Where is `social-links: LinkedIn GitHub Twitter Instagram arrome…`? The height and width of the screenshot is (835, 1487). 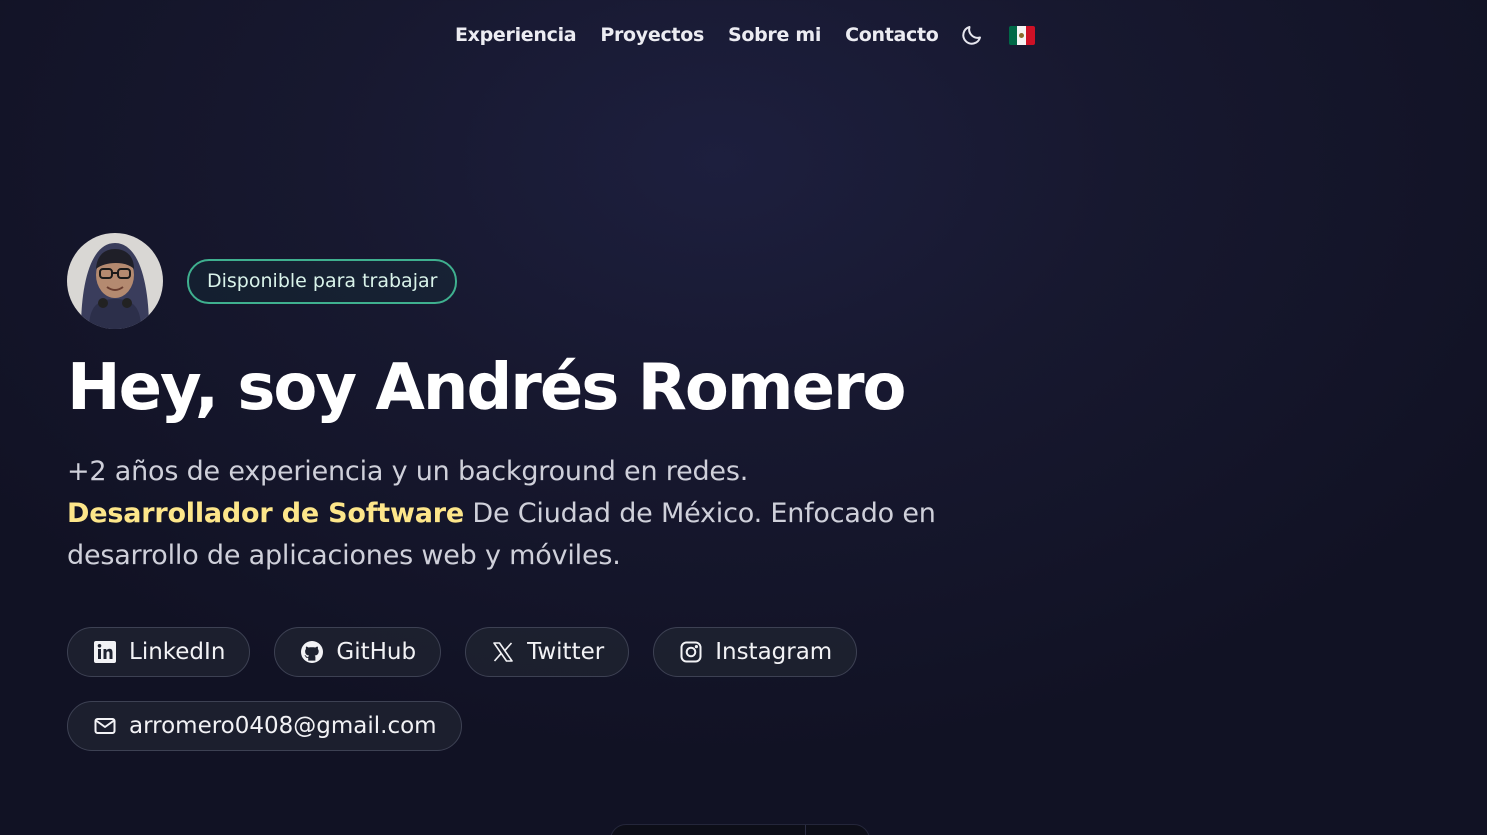 social-links: LinkedIn GitHub Twitter Instagram arrome… is located at coordinates (477, 701).